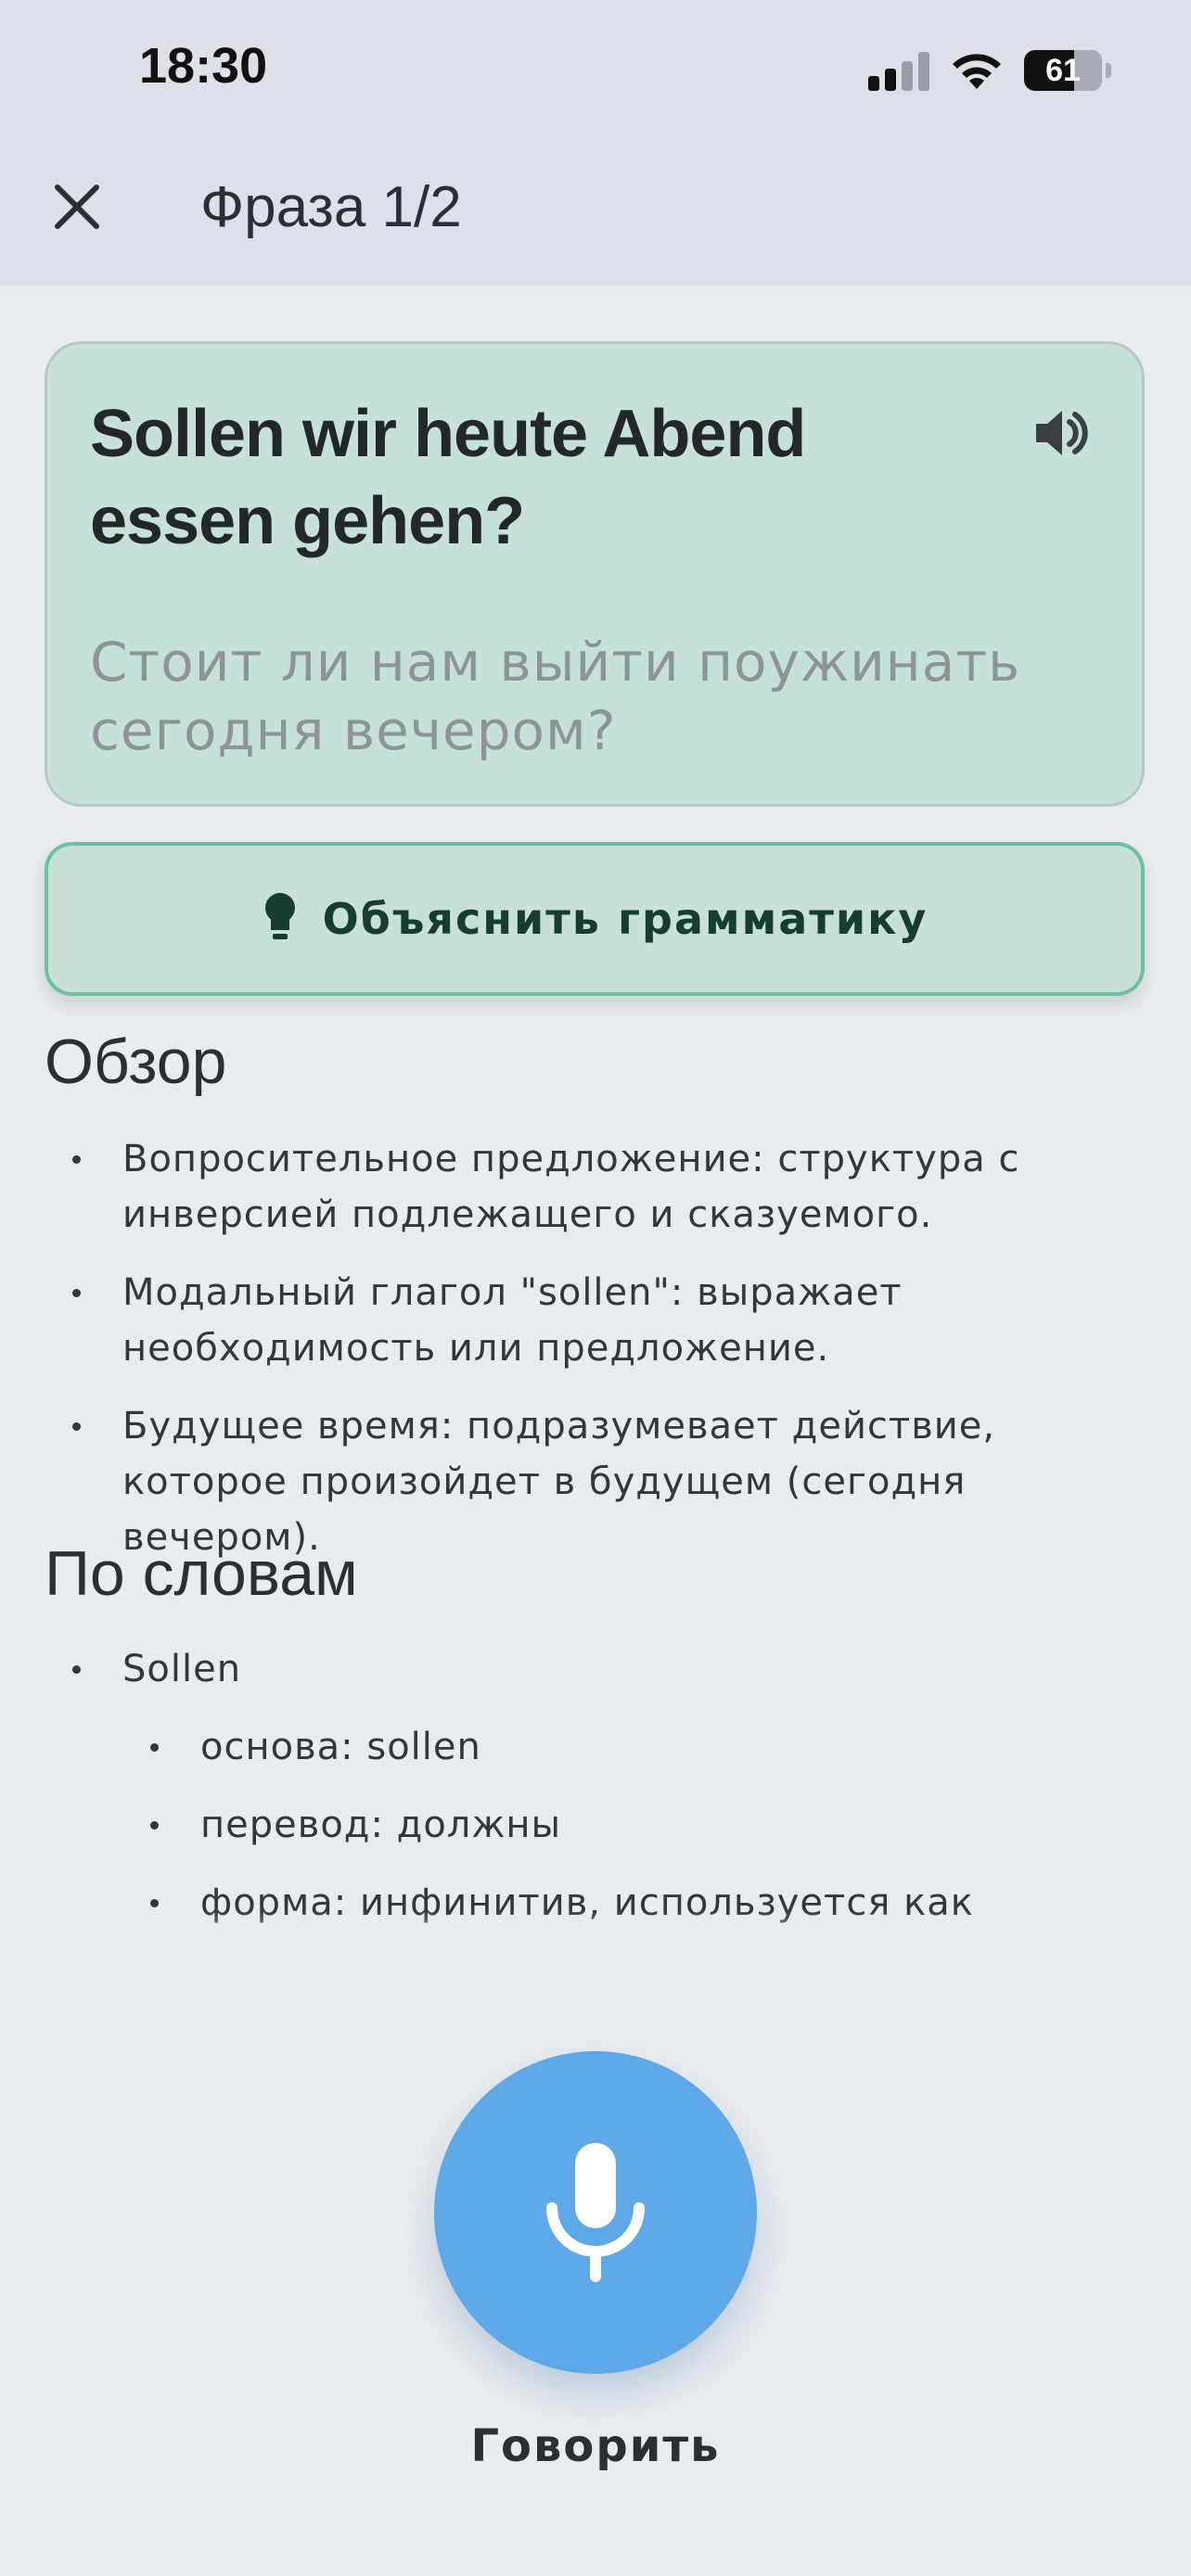 The width and height of the screenshot is (1191, 2576). I want to click on by-words-heading: По словам, so click(201, 1573).